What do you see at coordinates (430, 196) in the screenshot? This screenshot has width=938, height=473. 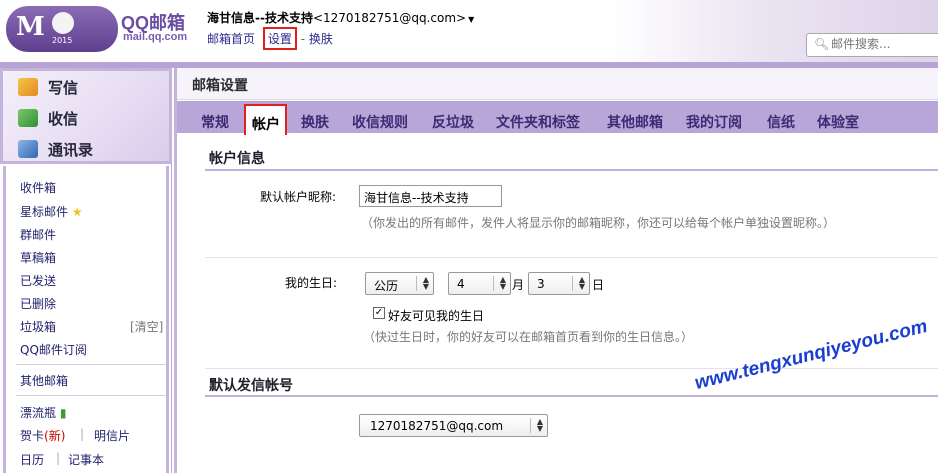 I see `nickname-field: 海甘信息--技术支持` at bounding box center [430, 196].